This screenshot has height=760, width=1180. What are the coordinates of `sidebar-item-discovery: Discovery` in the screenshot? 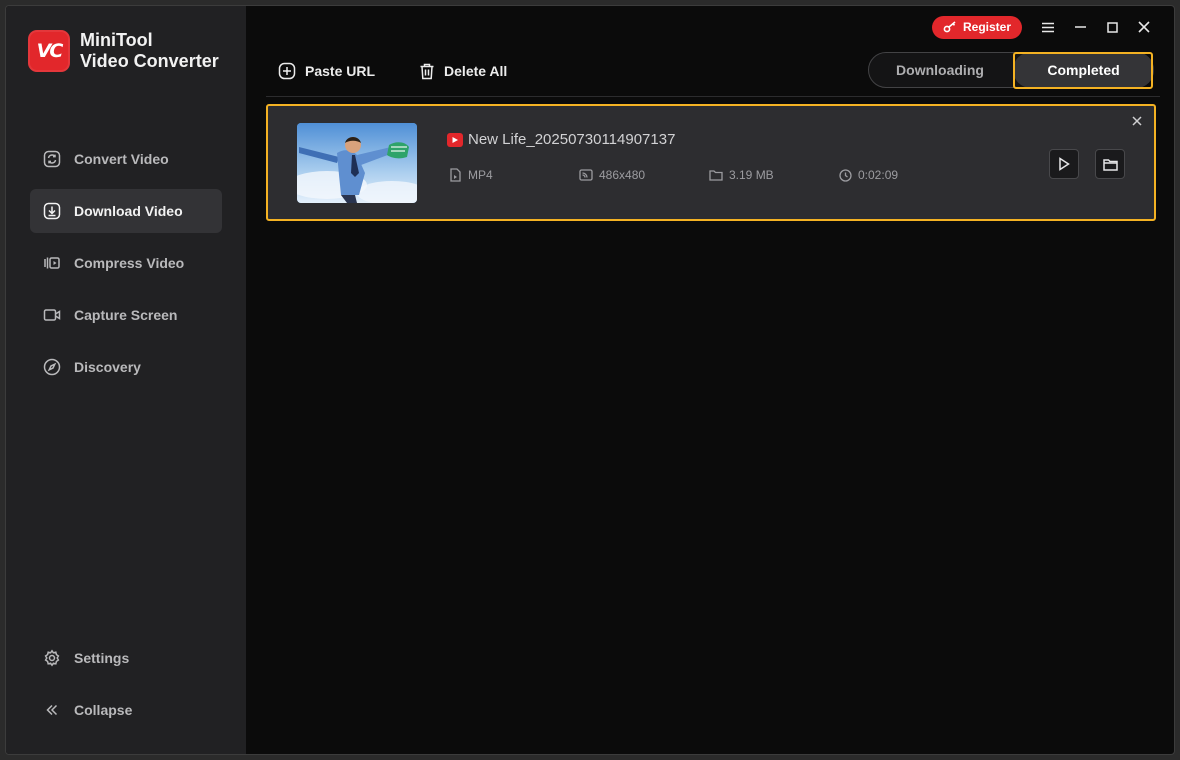 It's located at (126, 367).